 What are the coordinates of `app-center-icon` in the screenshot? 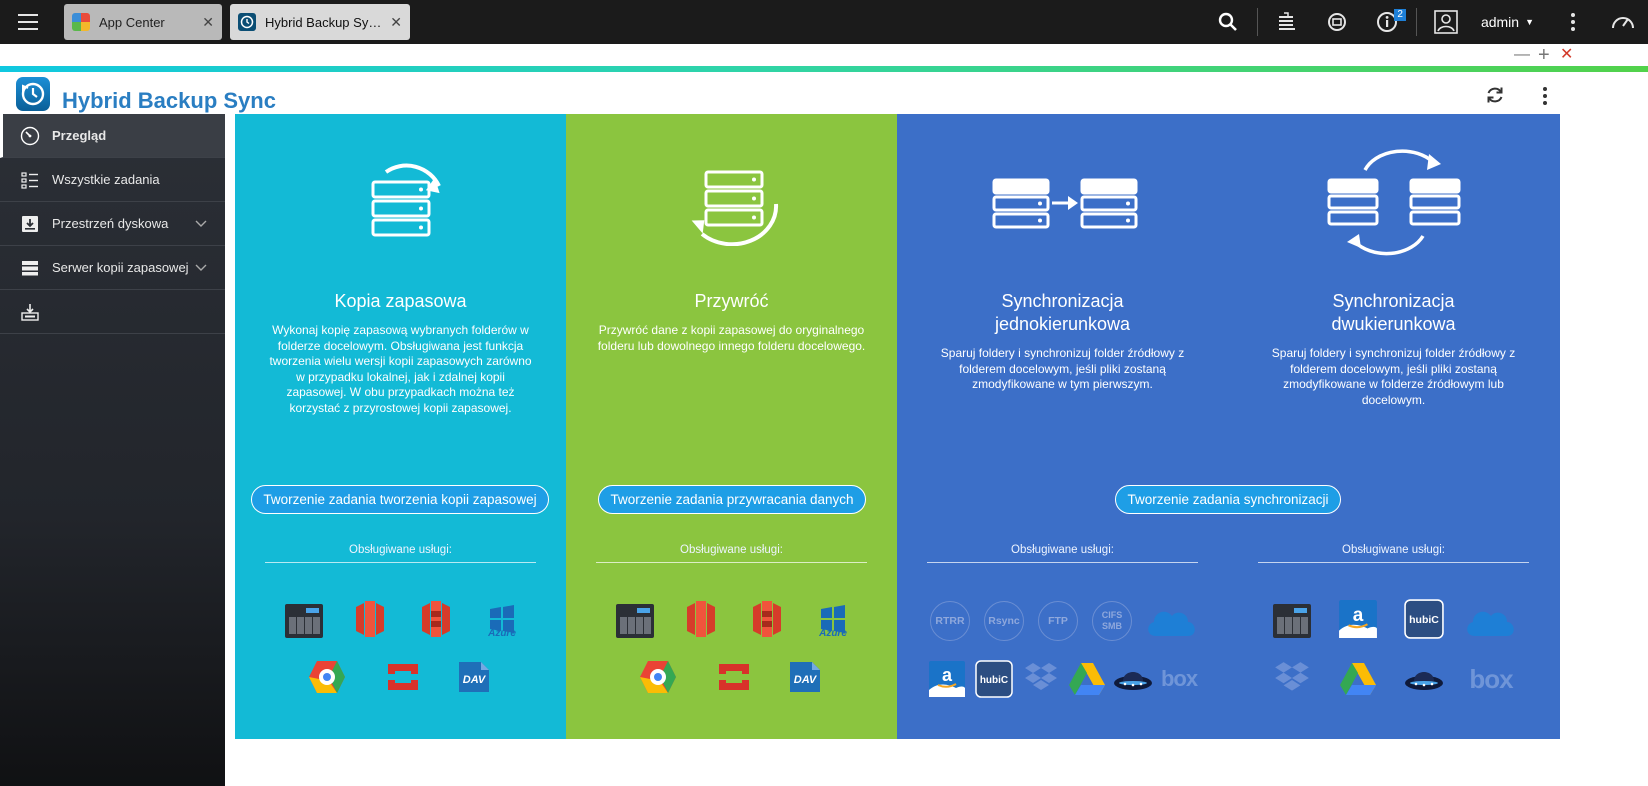 It's located at (81, 22).